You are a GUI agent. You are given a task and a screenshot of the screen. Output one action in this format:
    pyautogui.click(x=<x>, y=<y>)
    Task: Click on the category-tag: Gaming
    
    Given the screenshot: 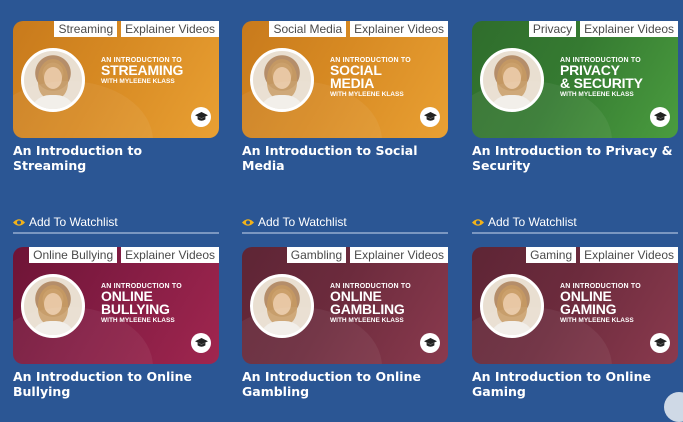 What is the action you would take?
    pyautogui.click(x=551, y=255)
    